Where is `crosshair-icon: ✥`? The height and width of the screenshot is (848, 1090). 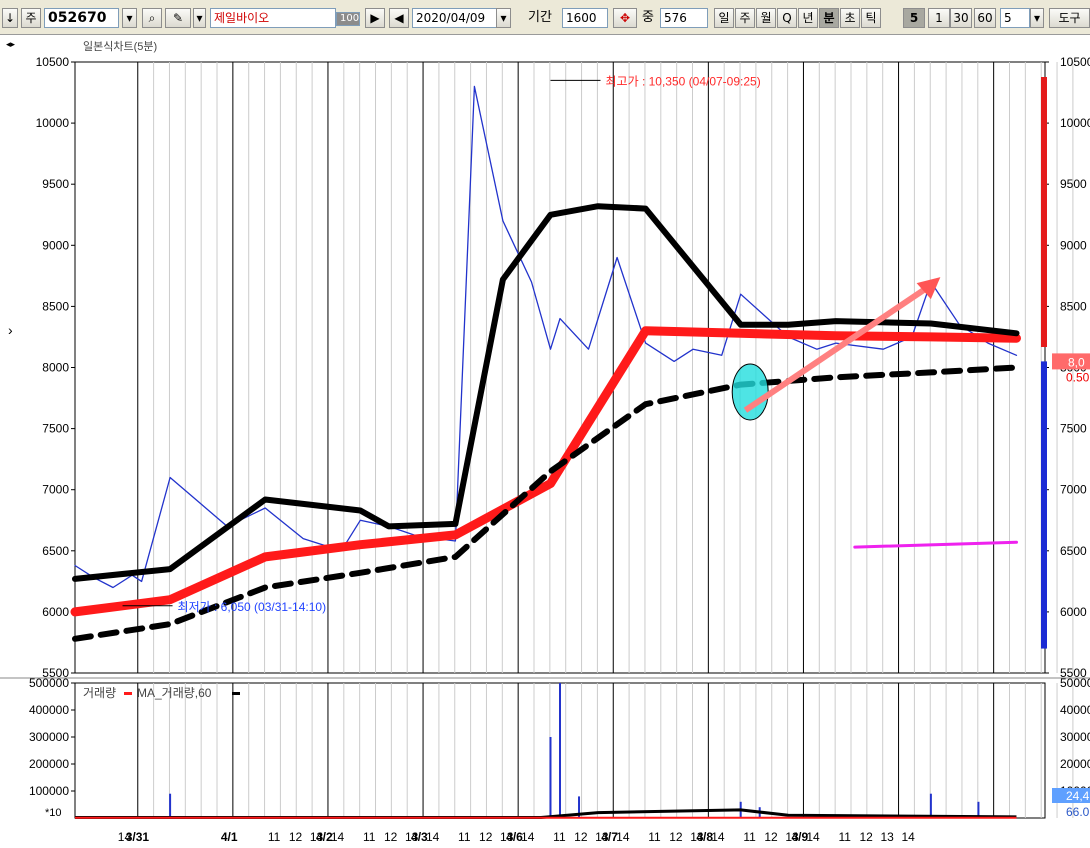 crosshair-icon: ✥ is located at coordinates (625, 18).